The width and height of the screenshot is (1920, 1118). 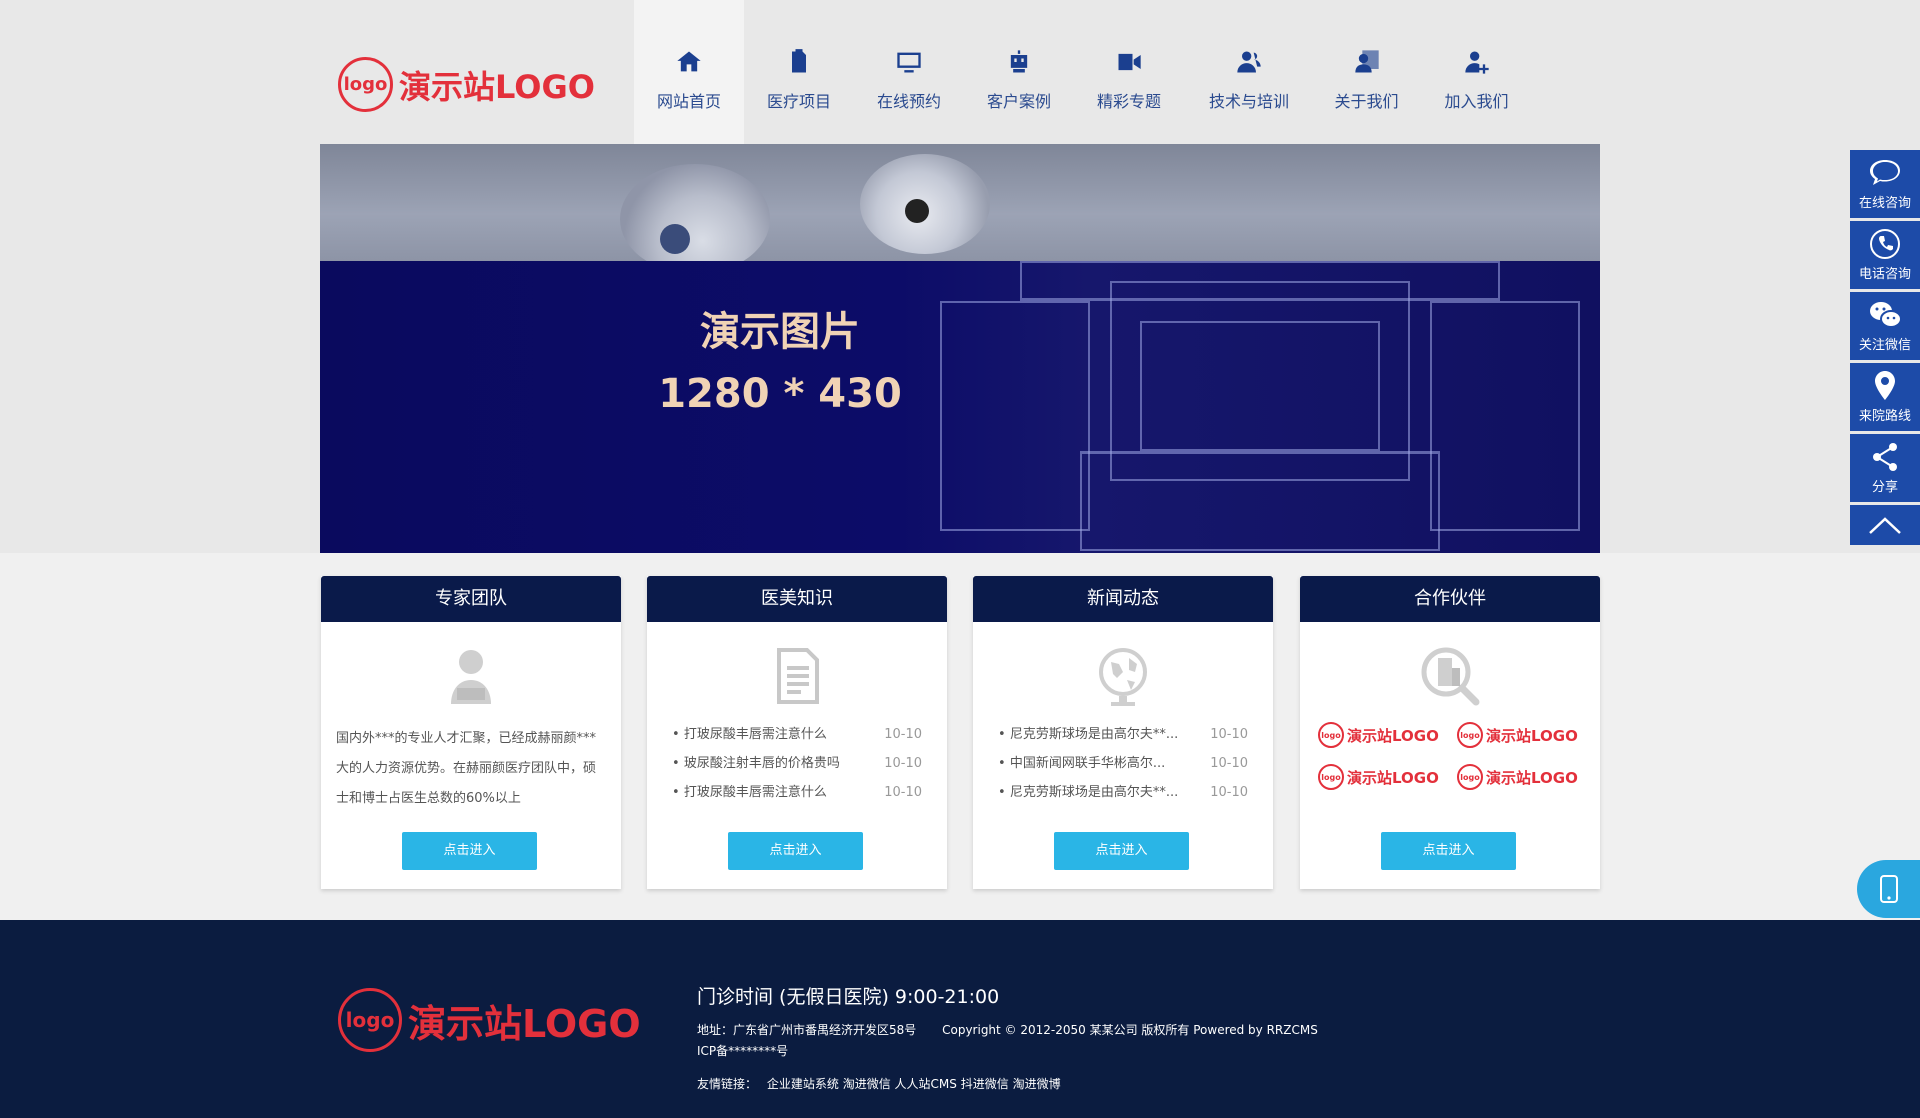 What do you see at coordinates (1884, 274) in the screenshot?
I see `sidebar-label: 电话咨询` at bounding box center [1884, 274].